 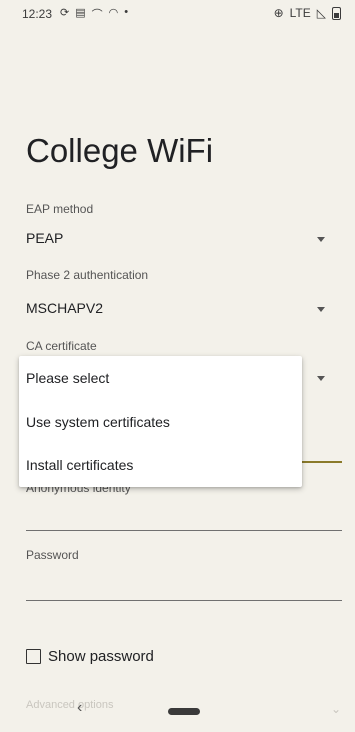 I want to click on bottom-area: Advanced options ⌄ ‹, so click(x=177, y=711).